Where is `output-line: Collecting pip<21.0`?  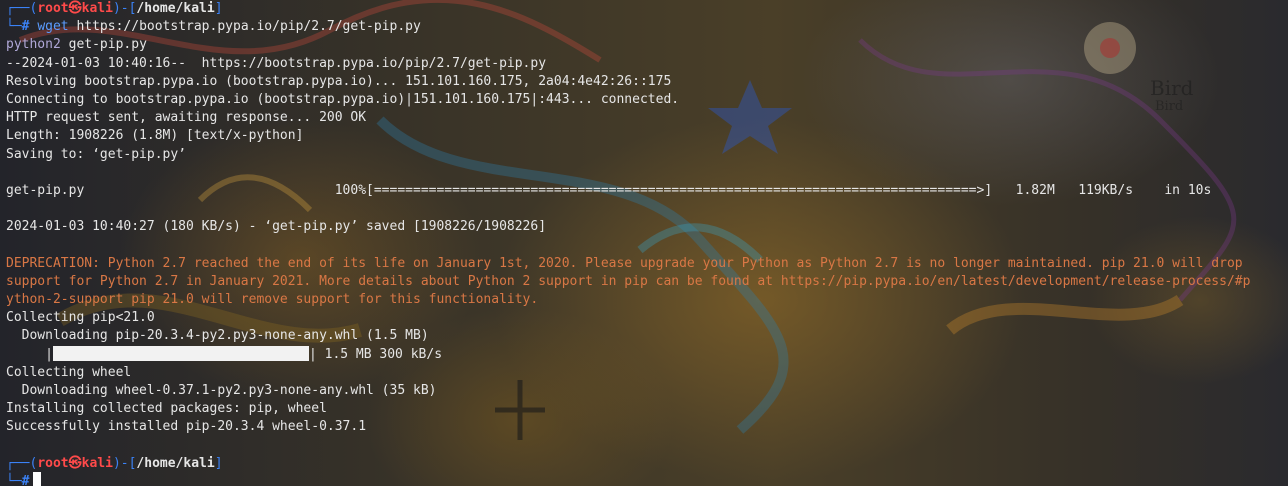 output-line: Collecting pip<21.0 is located at coordinates (80, 318).